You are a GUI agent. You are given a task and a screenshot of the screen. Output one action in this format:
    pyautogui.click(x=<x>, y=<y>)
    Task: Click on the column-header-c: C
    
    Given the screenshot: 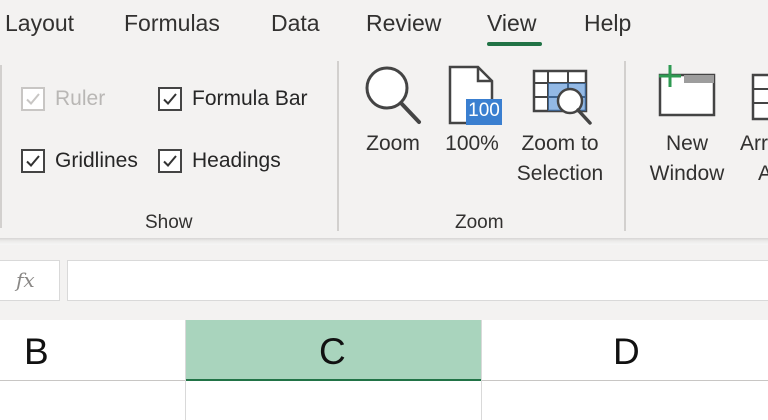 What is the action you would take?
    pyautogui.click(x=333, y=350)
    